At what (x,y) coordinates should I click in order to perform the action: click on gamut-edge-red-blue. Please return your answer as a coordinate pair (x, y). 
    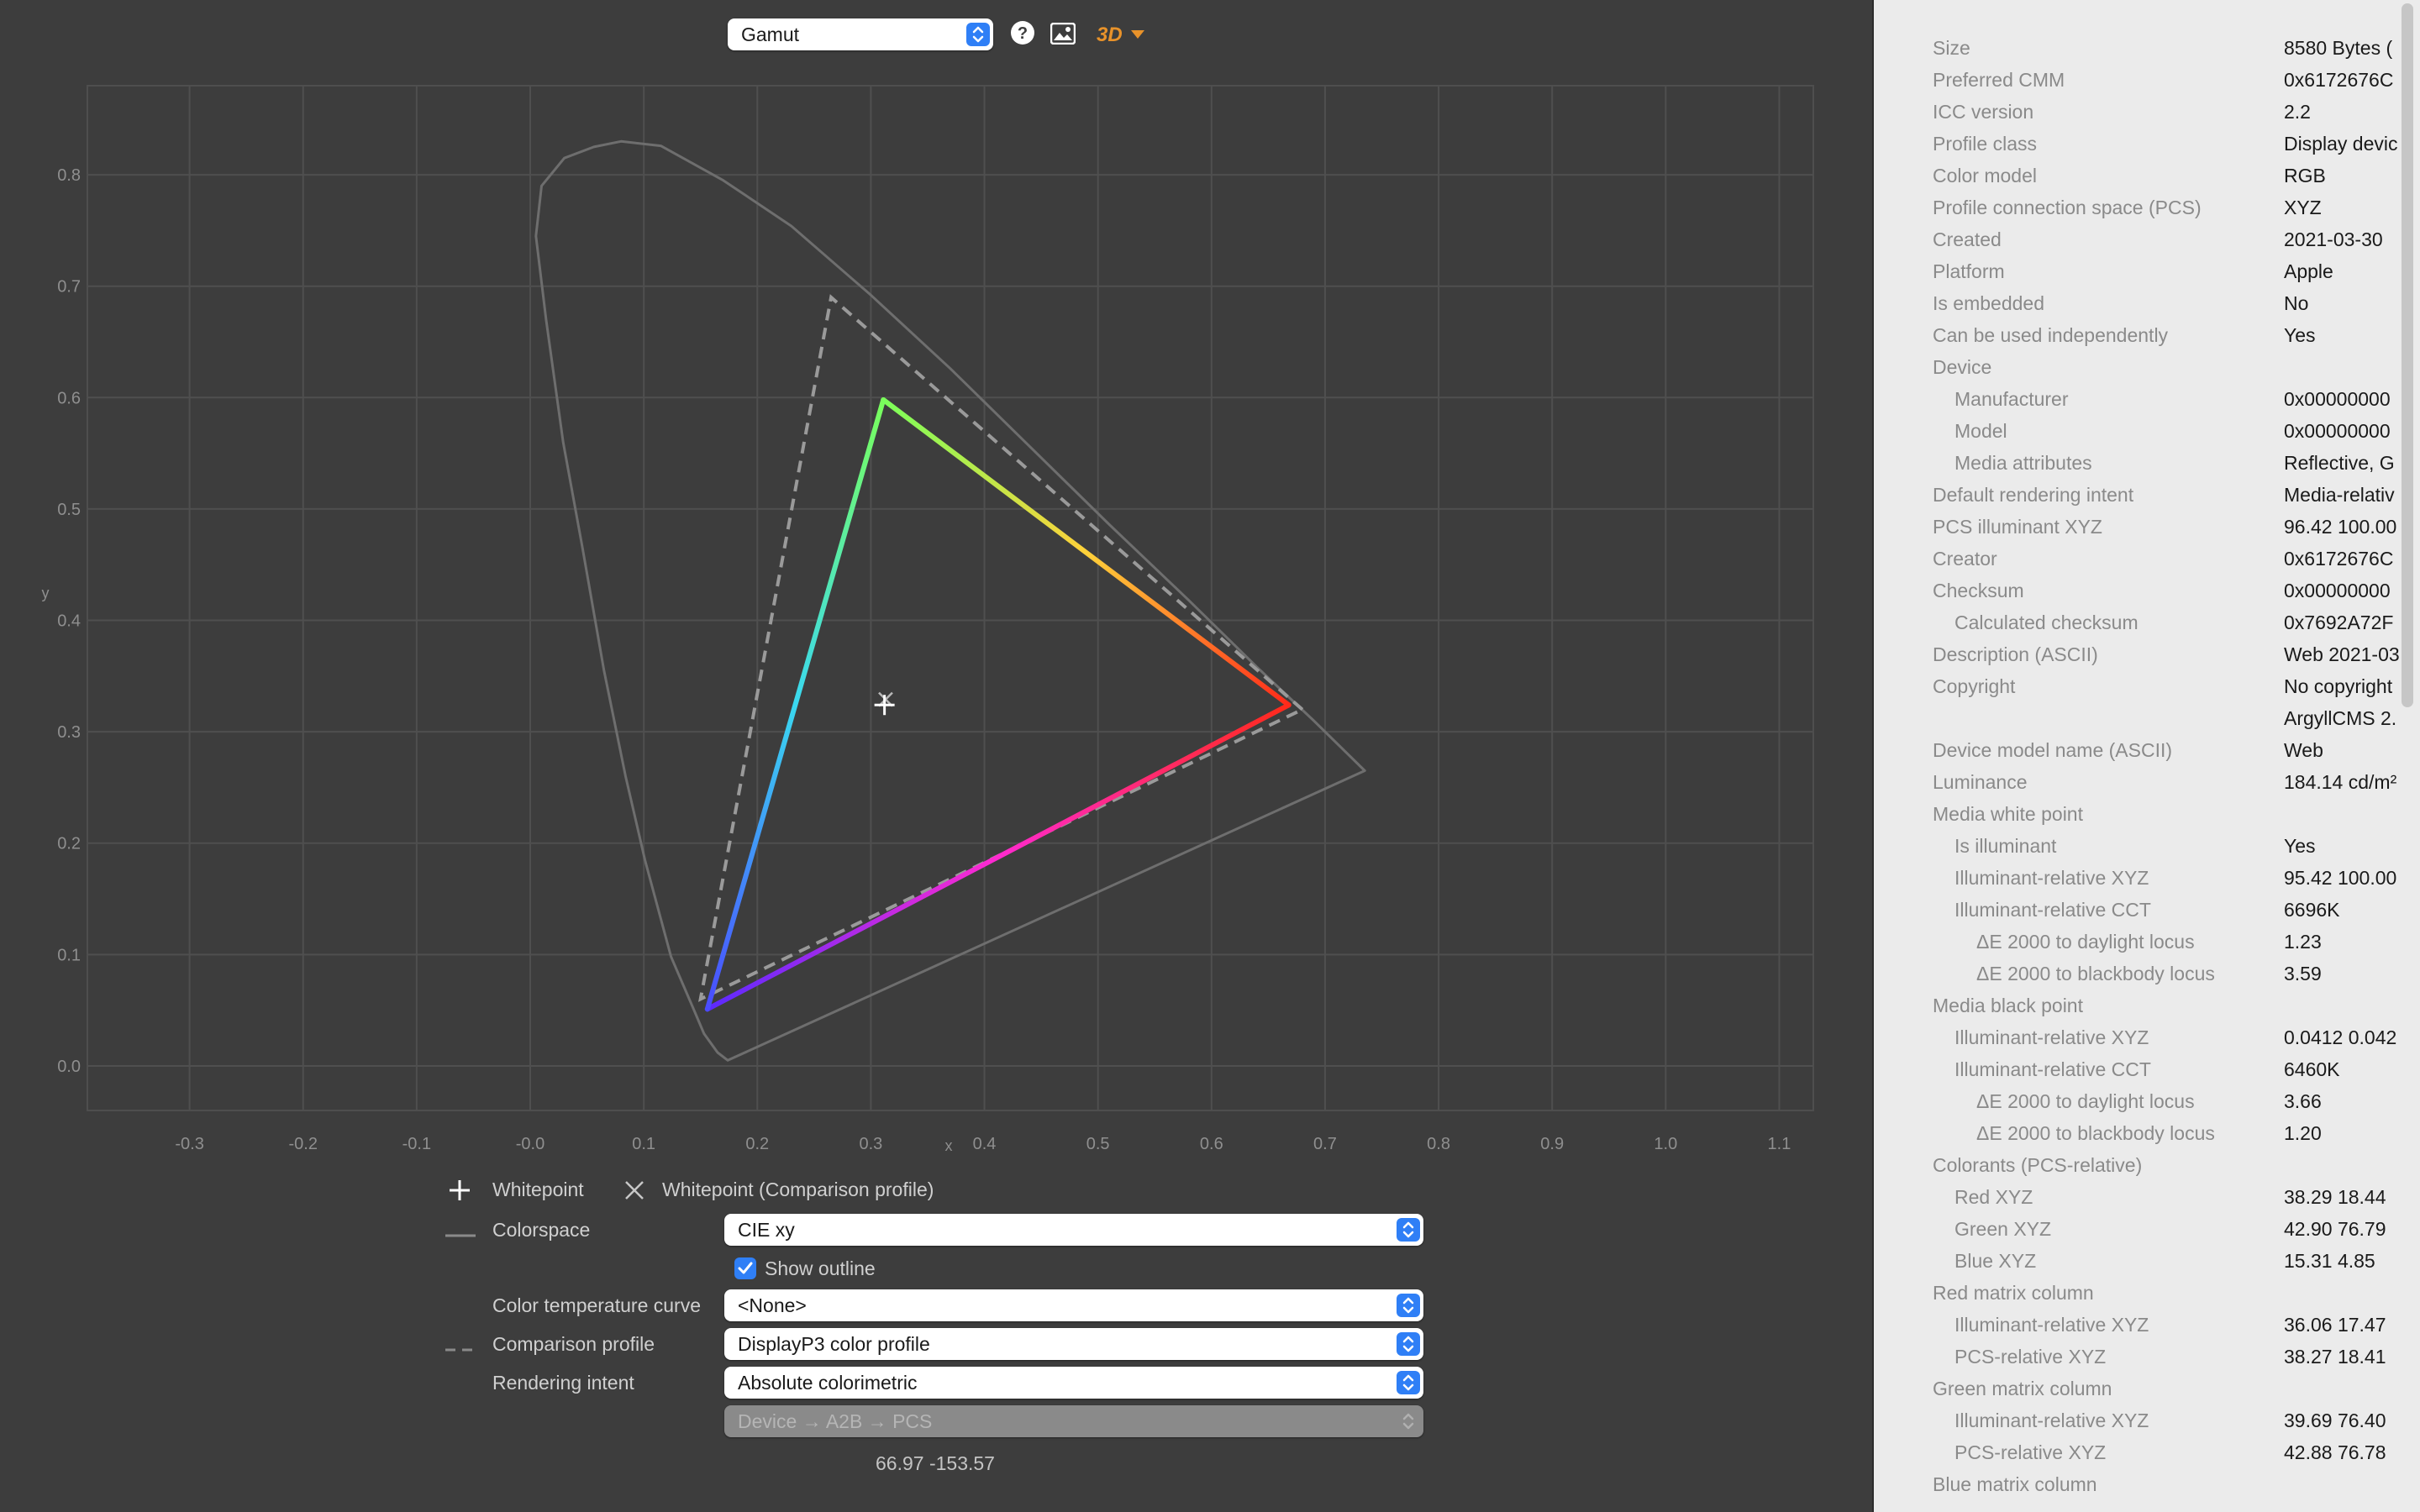
    Looking at the image, I should click on (998, 857).